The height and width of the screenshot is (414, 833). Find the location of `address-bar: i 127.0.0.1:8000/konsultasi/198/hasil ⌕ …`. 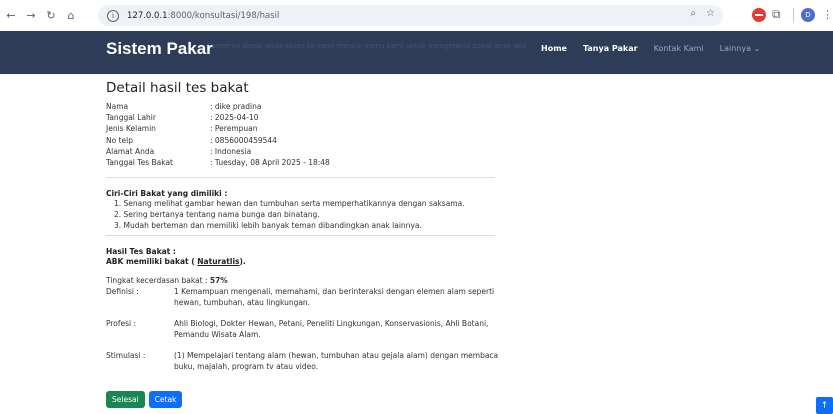

address-bar: i 127.0.0.1:8000/konsultasi/198/hasil ⌕ … is located at coordinates (410, 15).